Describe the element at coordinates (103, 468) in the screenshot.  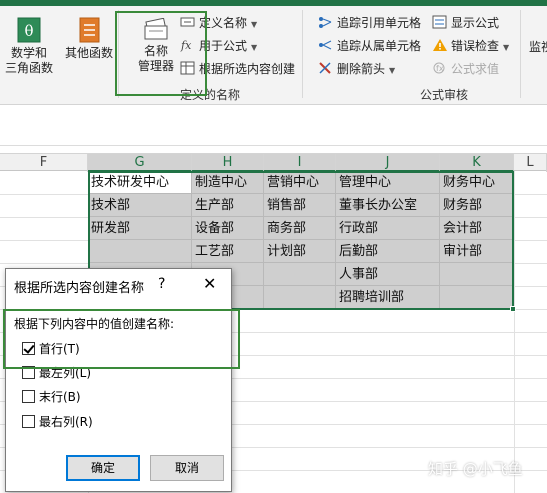
I see `ok-button: 确定` at that location.